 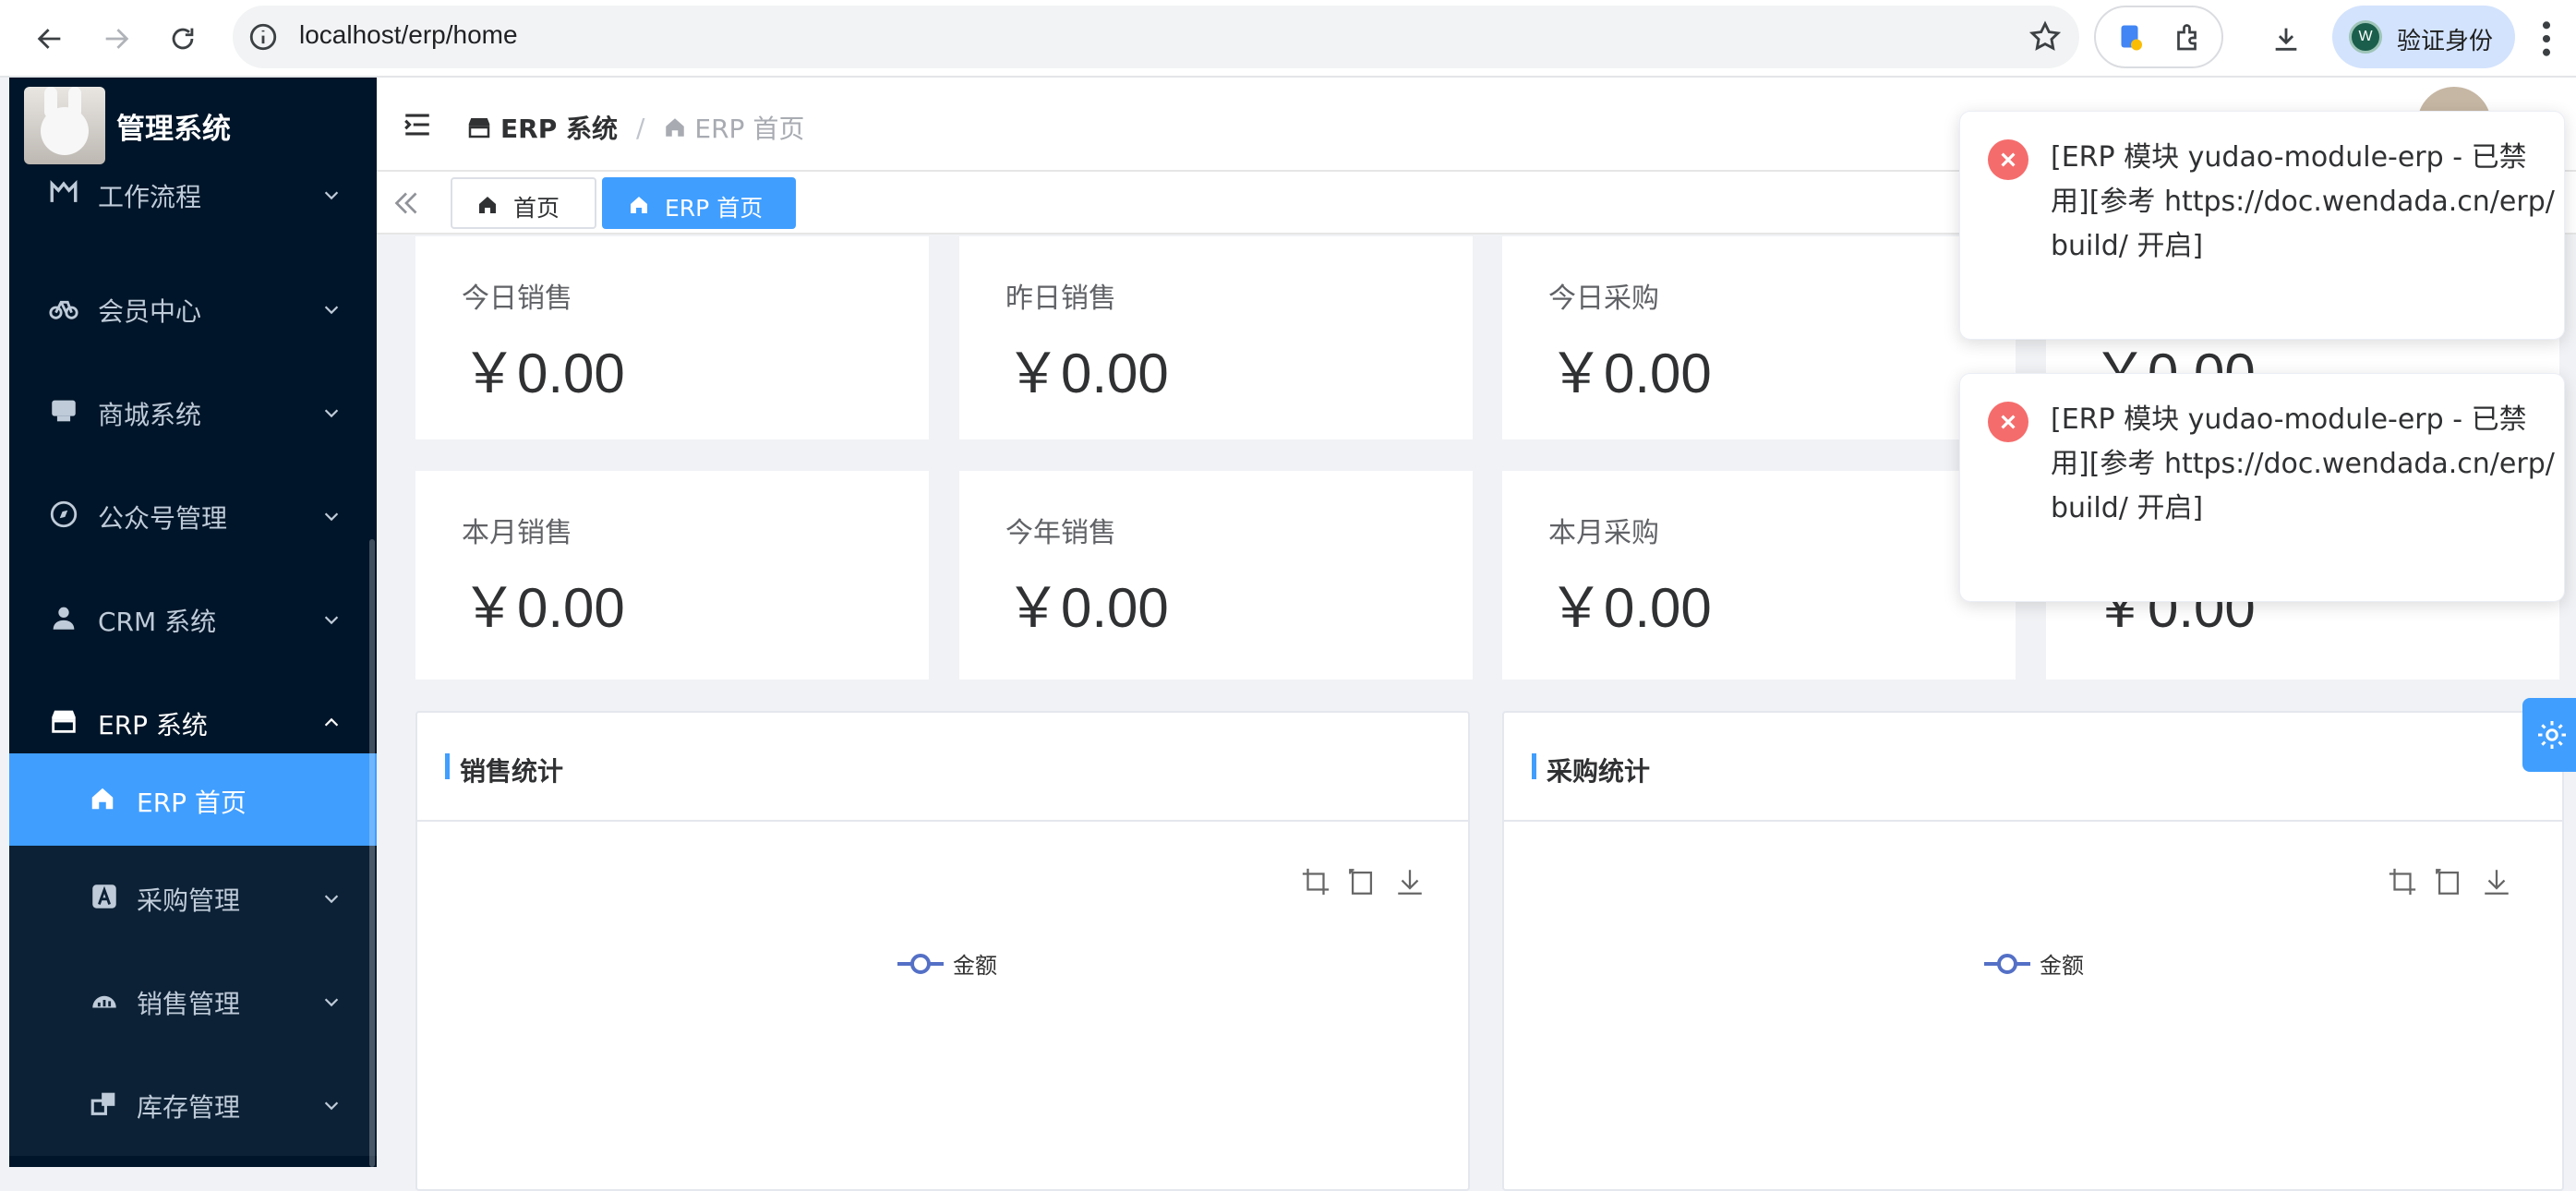 I want to click on sidebar-subitem-erp-home: ERP 首页, so click(x=193, y=799).